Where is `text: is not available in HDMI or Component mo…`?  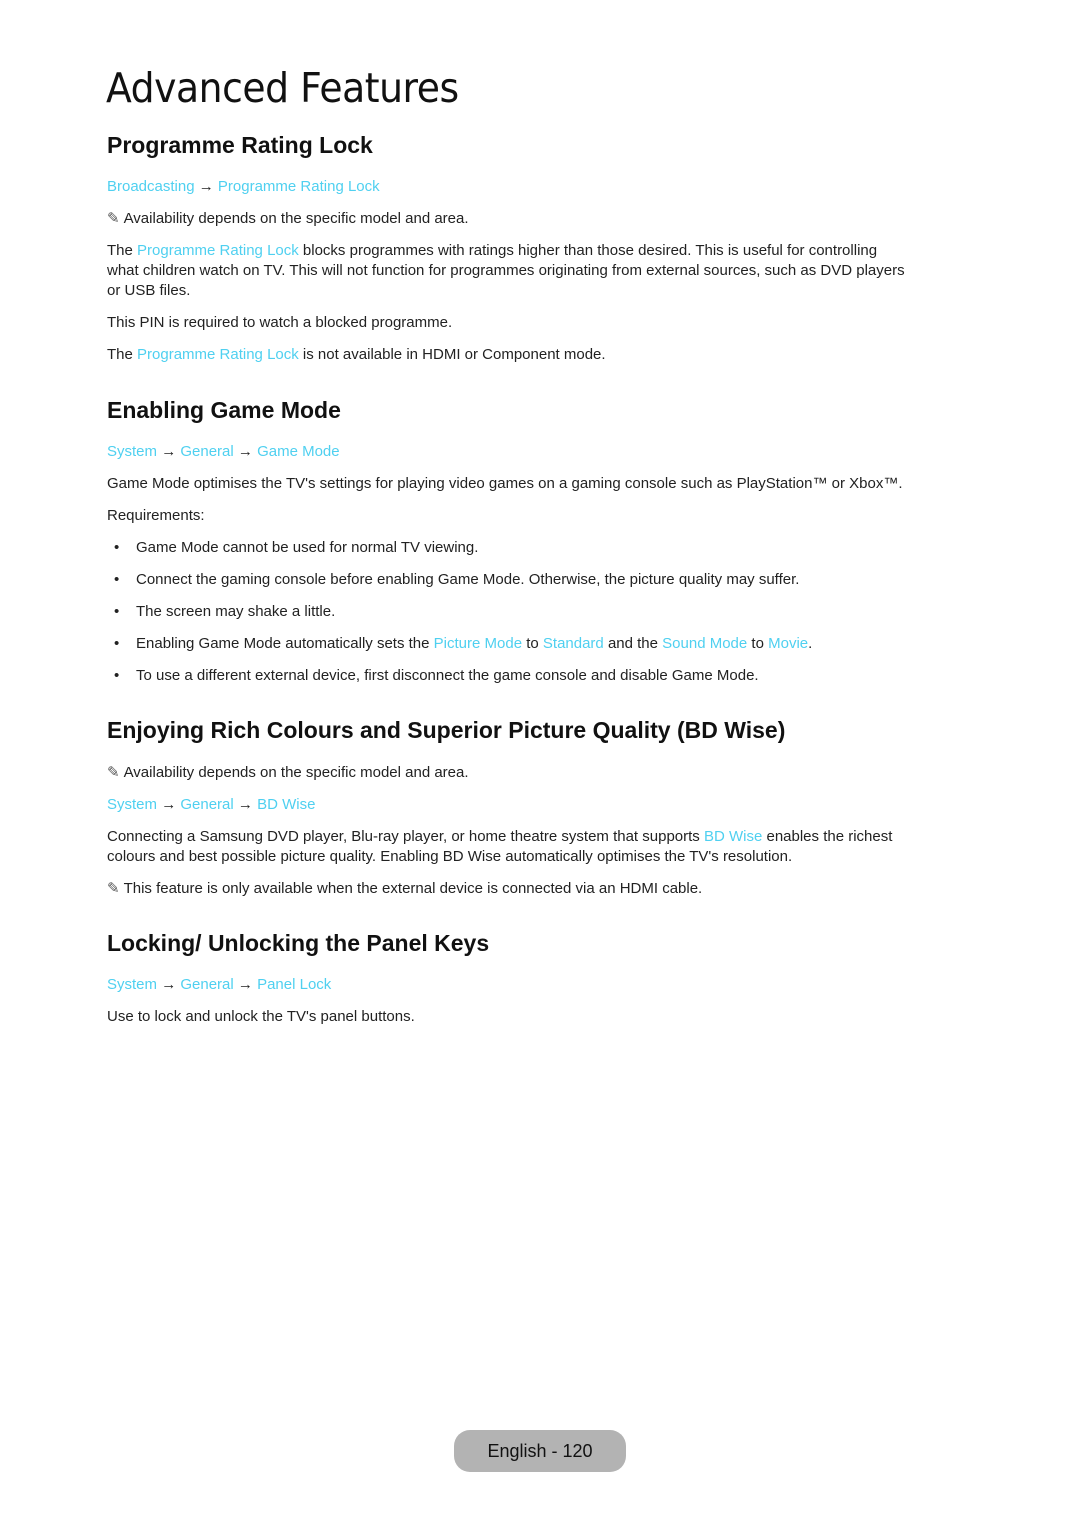
text: is not available in HDMI or Component mo… is located at coordinates (452, 354).